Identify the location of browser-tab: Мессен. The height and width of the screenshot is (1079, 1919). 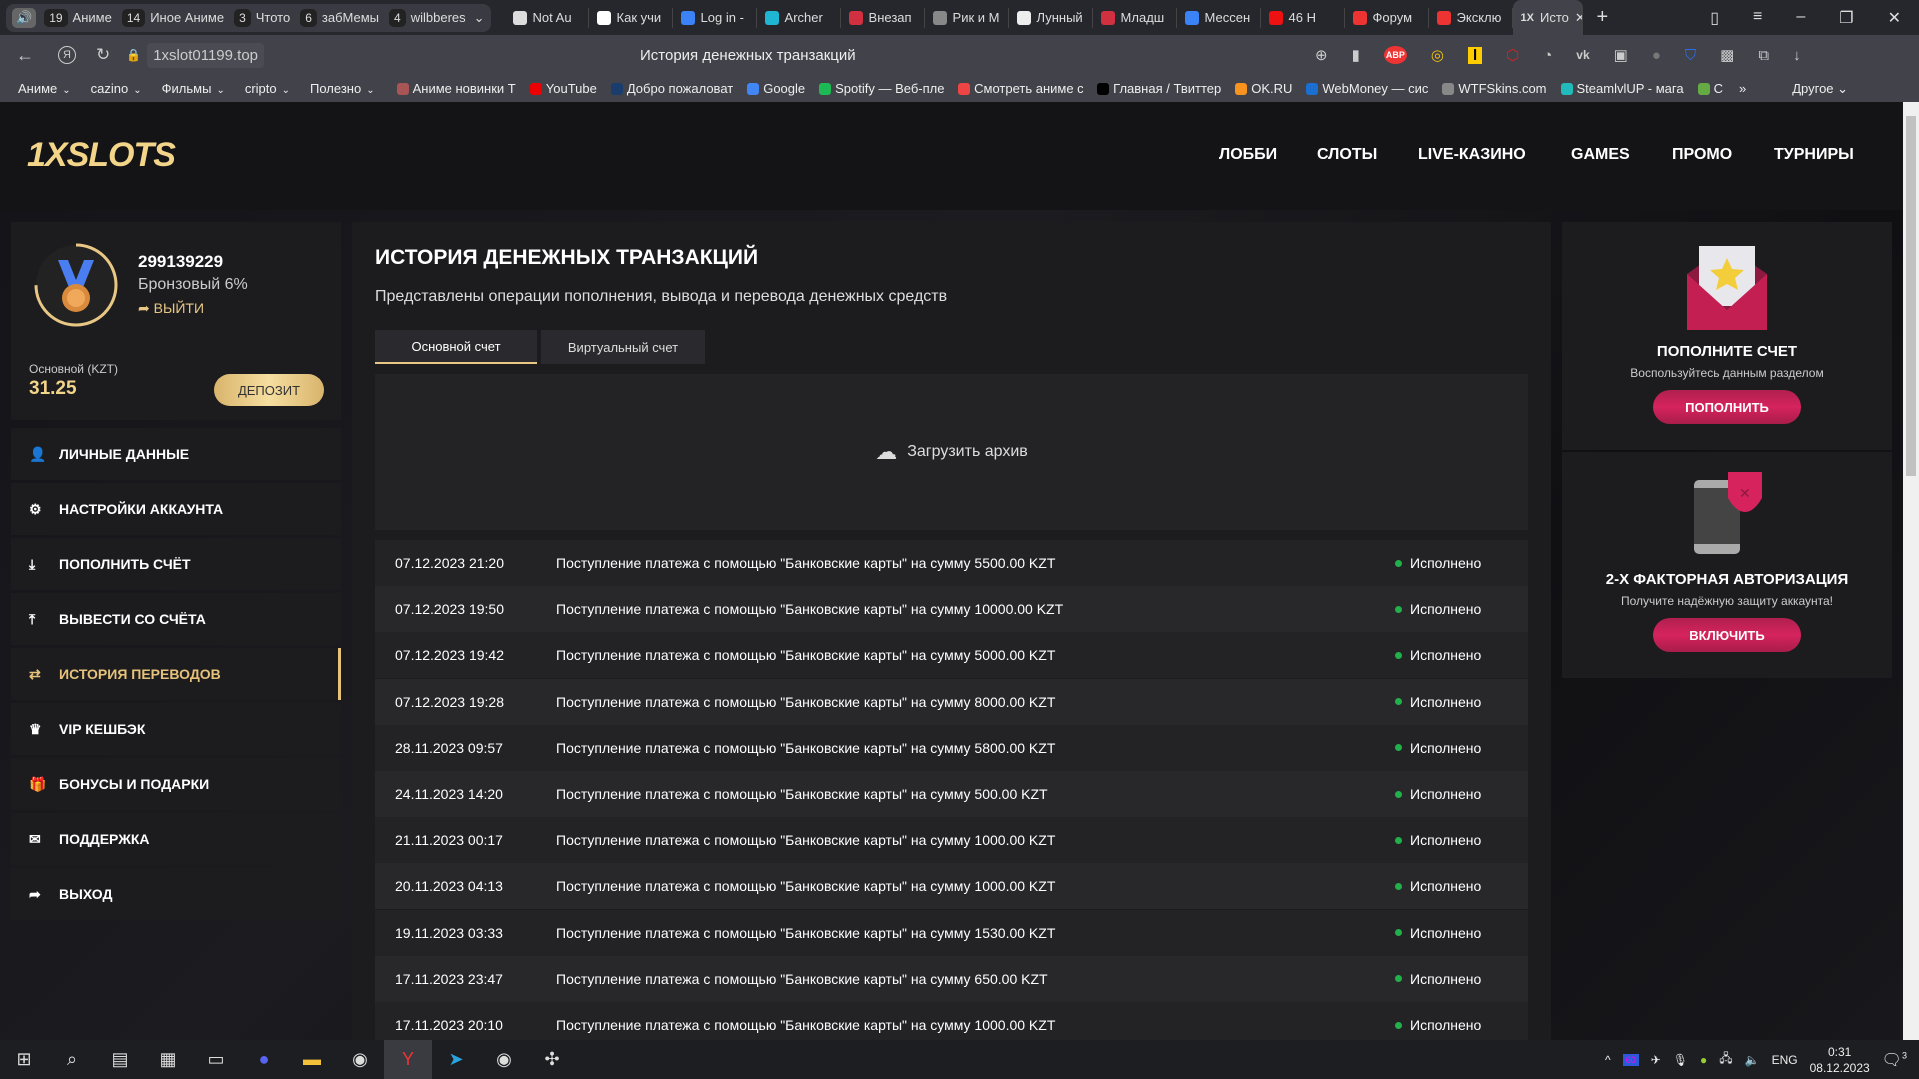
(1219, 17).